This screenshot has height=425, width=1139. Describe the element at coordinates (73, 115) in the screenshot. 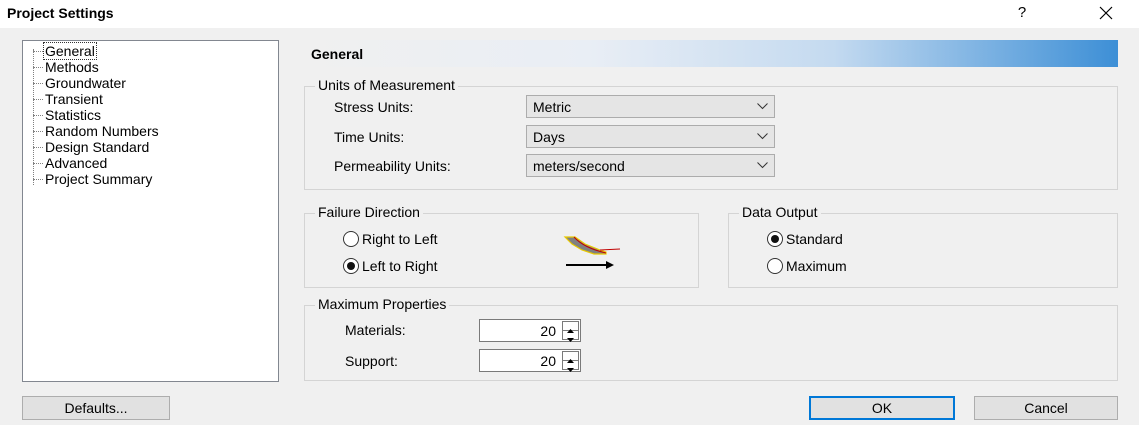

I see `tree-item-label: Statistics` at that location.